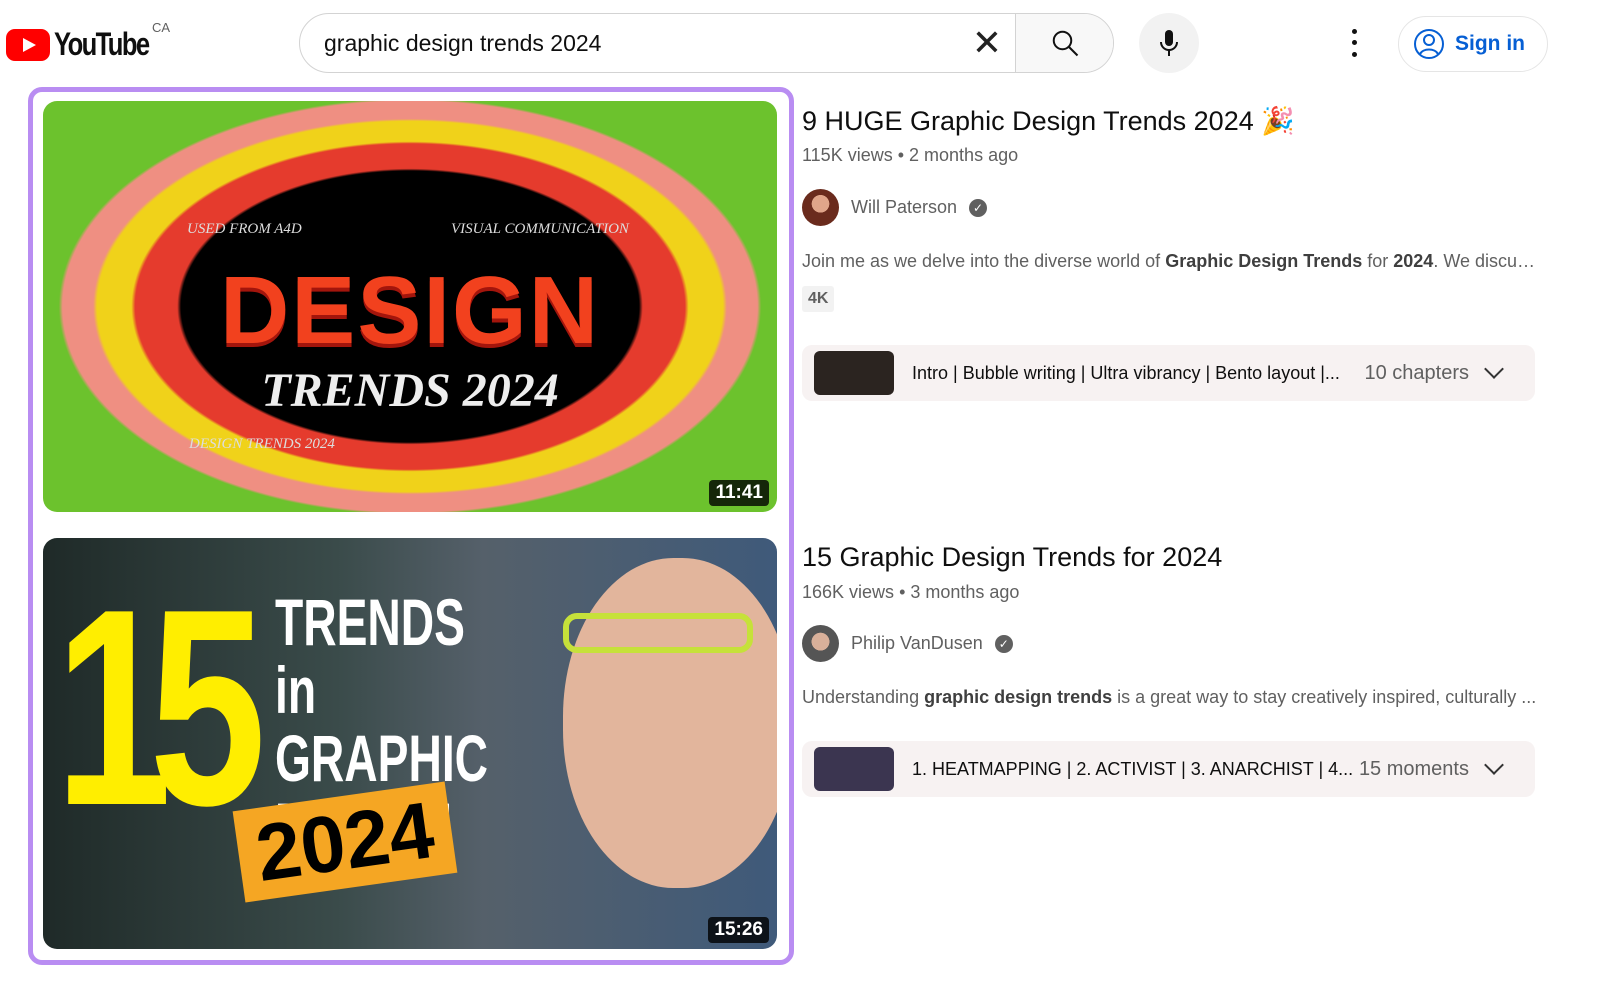  I want to click on chapters-count: 10 chapters, so click(1416, 372).